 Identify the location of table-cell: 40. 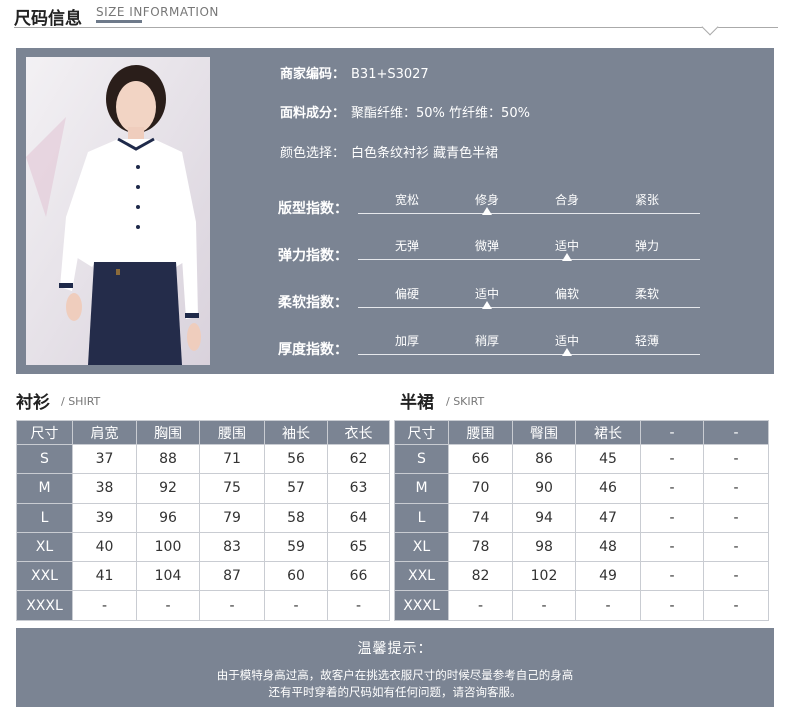
(104, 547).